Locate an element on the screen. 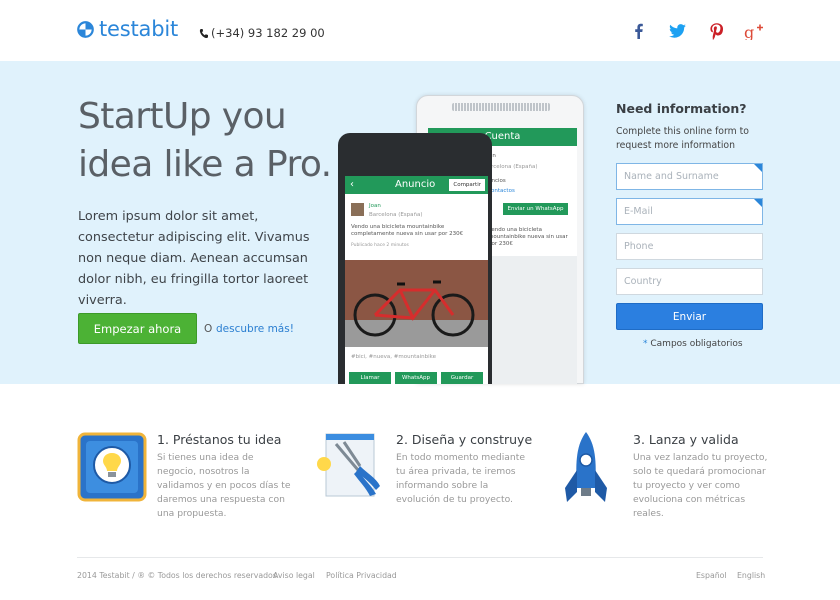 The width and height of the screenshot is (840, 600). pliers-tools-icon is located at coordinates (349, 470).